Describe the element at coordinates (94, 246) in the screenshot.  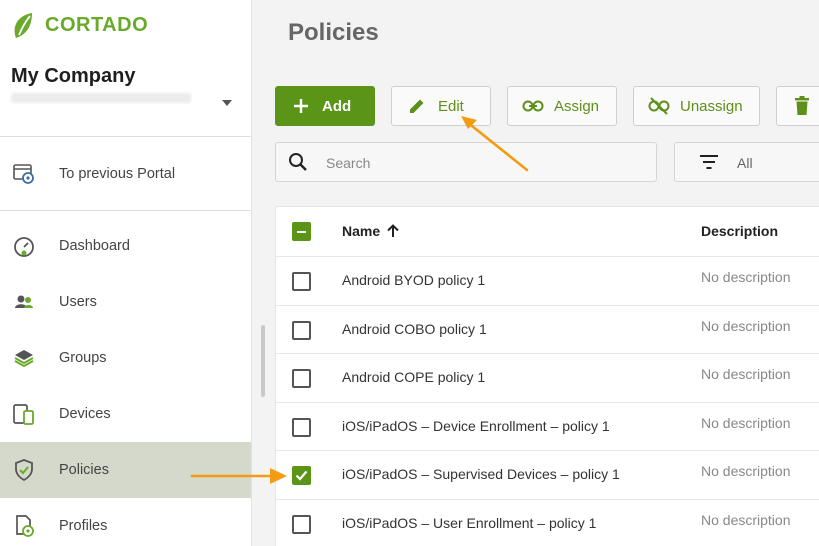
I see `sidebar-item-label: Dashboard` at that location.